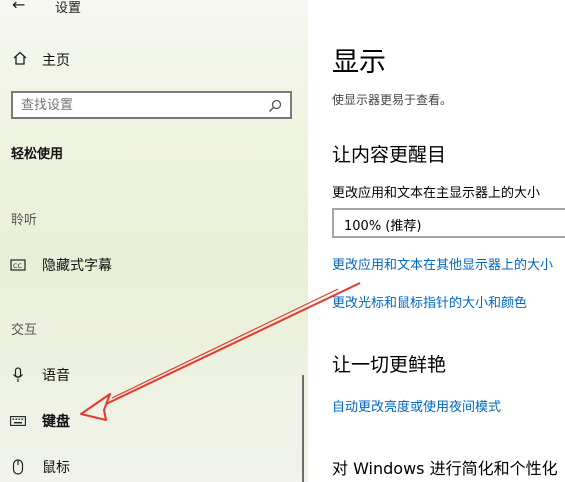 The height and width of the screenshot is (482, 565). What do you see at coordinates (18, 421) in the screenshot?
I see `keyboard-icon` at bounding box center [18, 421].